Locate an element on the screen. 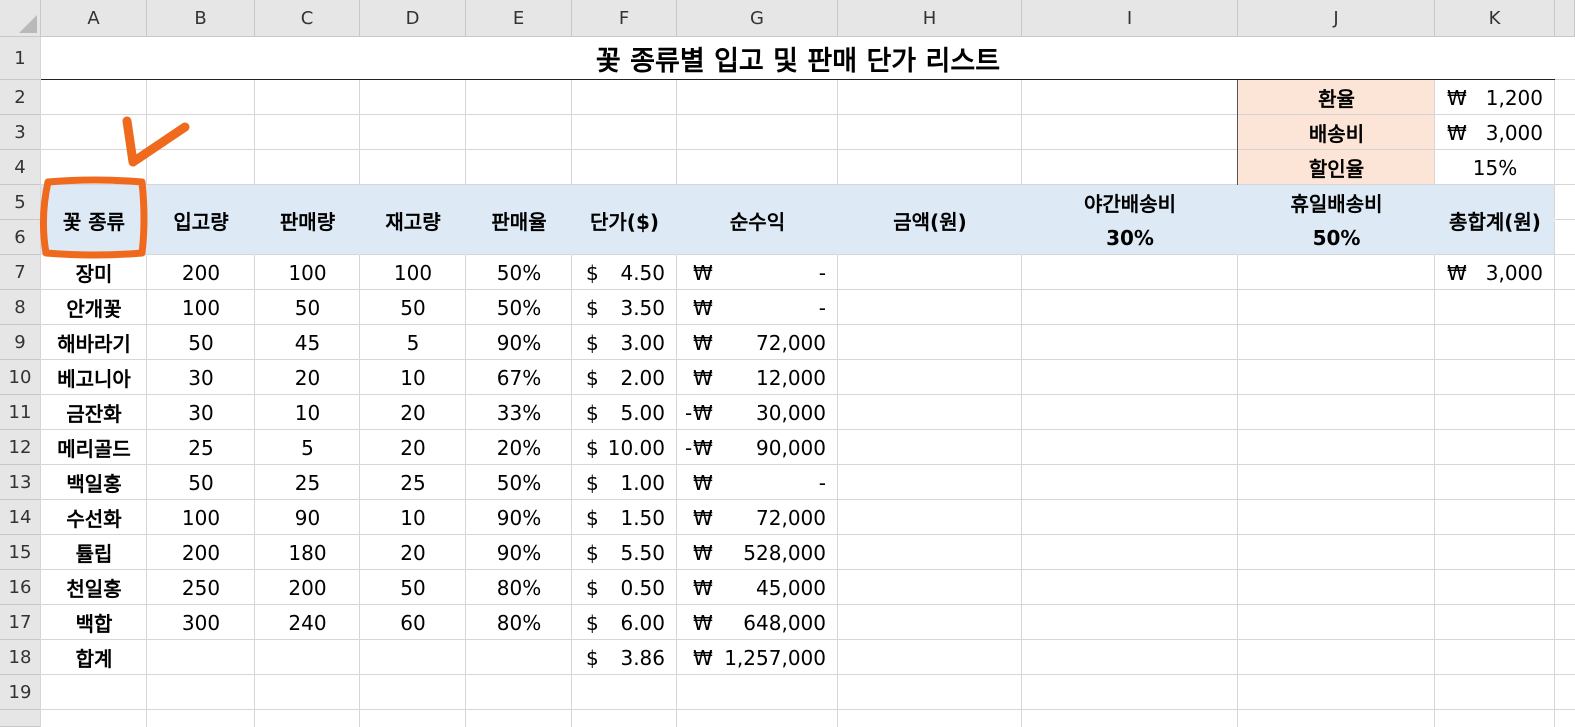 The image size is (1575, 727). column-header-j: J is located at coordinates (1336, 18).